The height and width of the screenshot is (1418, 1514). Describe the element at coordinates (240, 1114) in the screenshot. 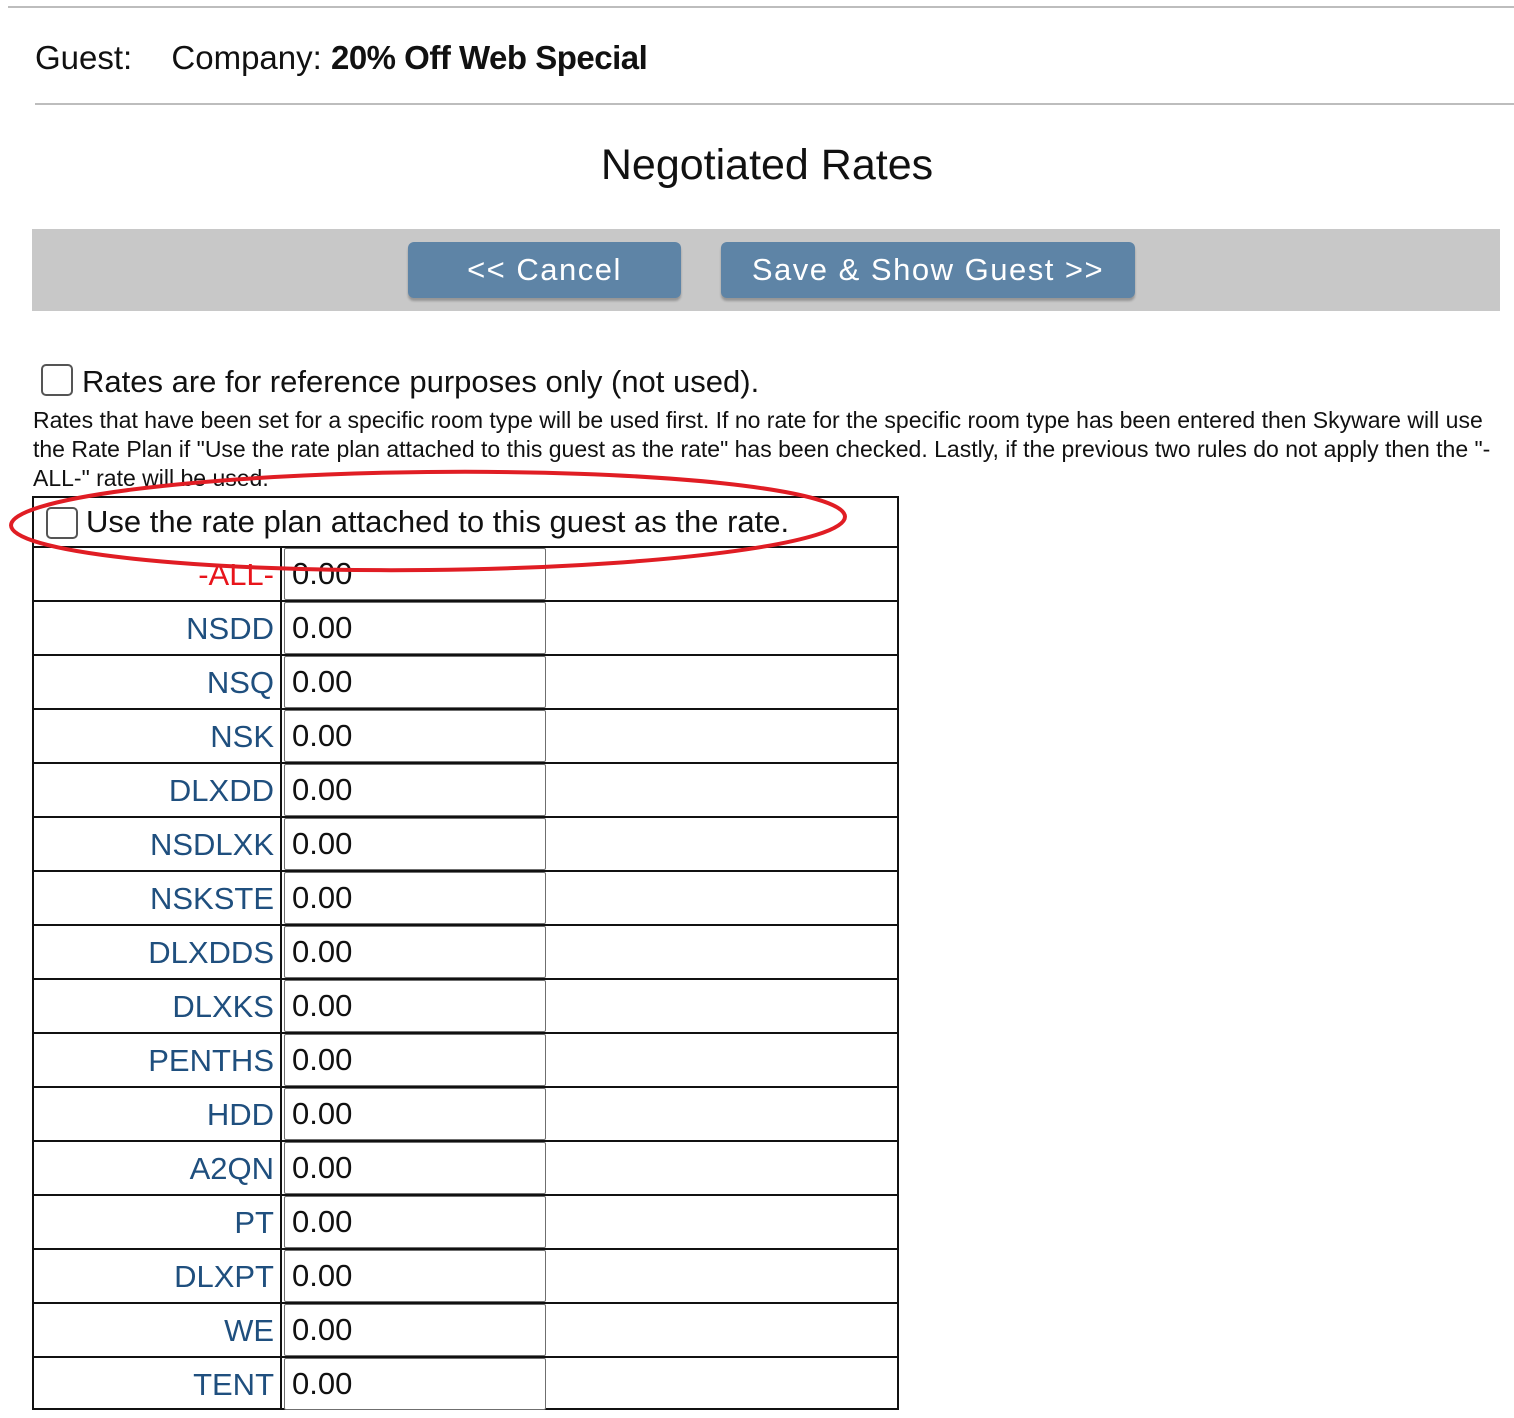

I see `room-type-code: HDD` at that location.